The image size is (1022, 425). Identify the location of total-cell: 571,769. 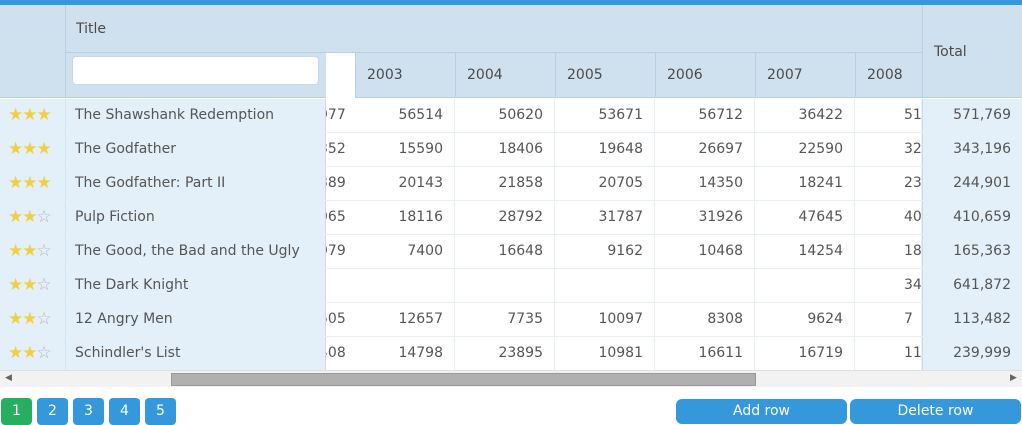
(972, 115).